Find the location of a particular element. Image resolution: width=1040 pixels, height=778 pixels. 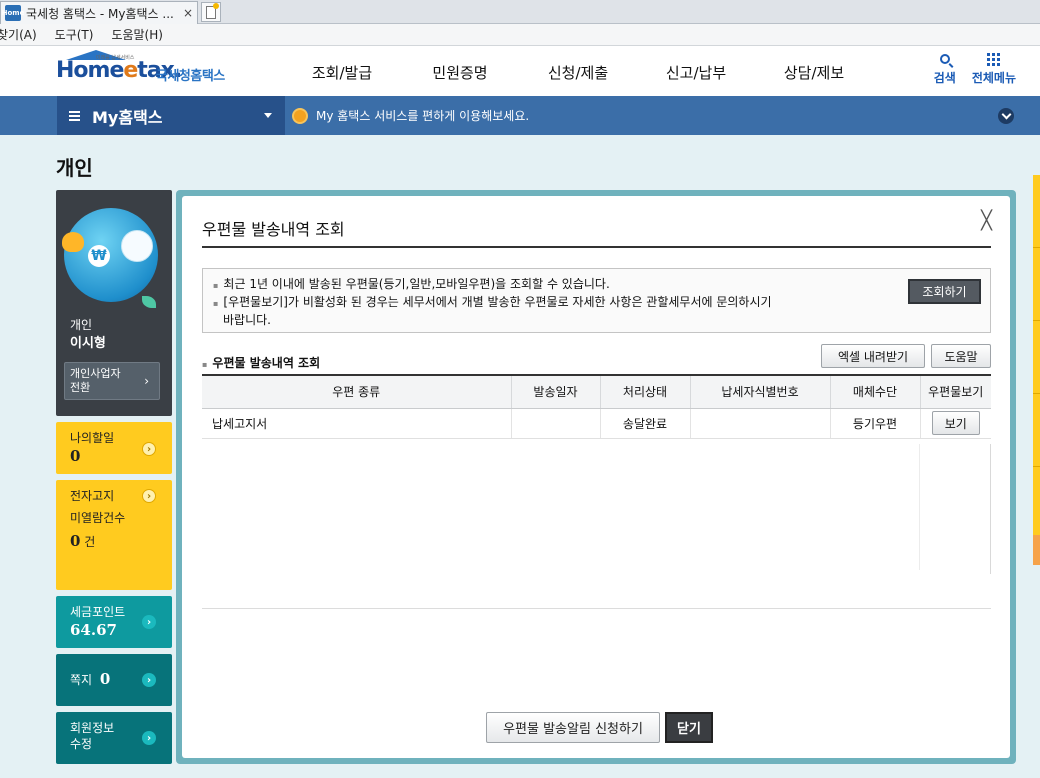

e-notice-unit: 건 is located at coordinates (90, 542).